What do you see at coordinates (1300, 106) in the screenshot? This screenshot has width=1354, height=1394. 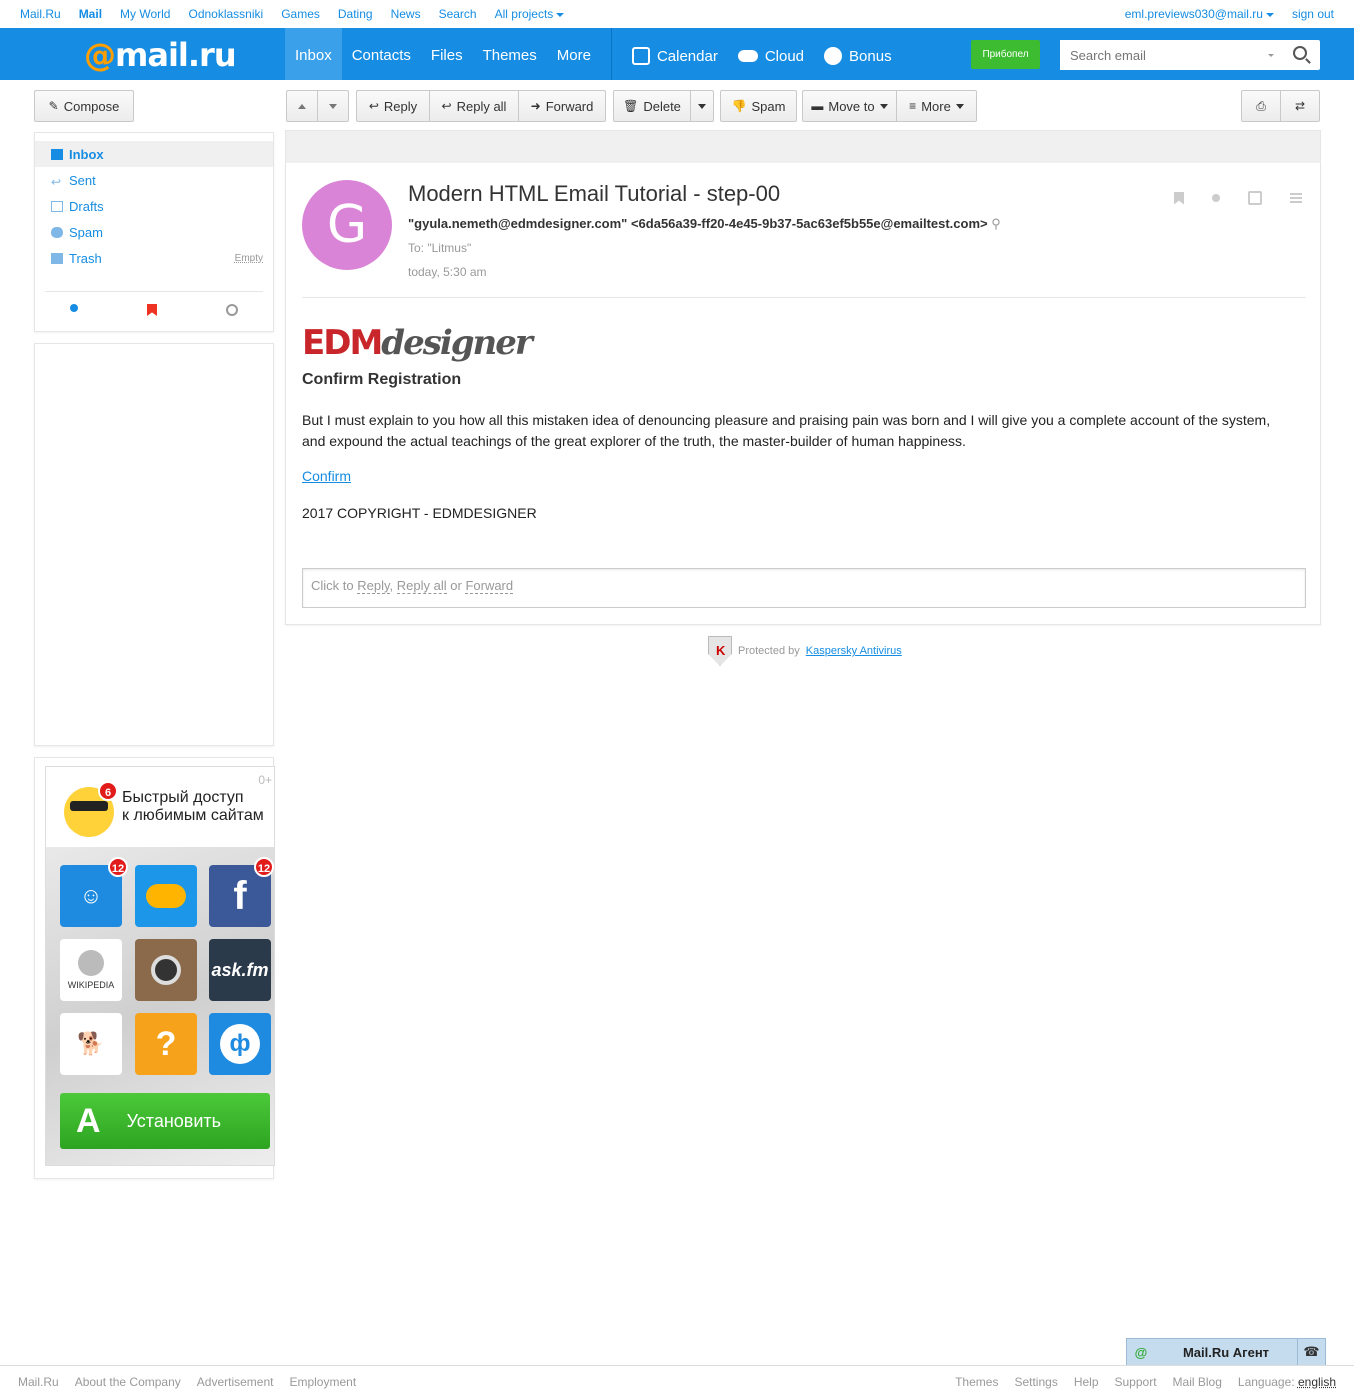 I see `translate-button: ⇄` at bounding box center [1300, 106].